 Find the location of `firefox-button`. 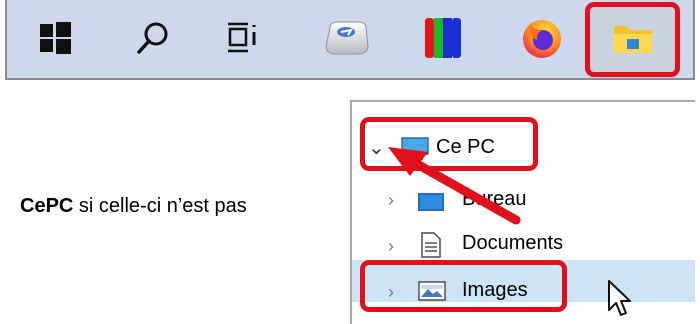

firefox-button is located at coordinates (542, 38).